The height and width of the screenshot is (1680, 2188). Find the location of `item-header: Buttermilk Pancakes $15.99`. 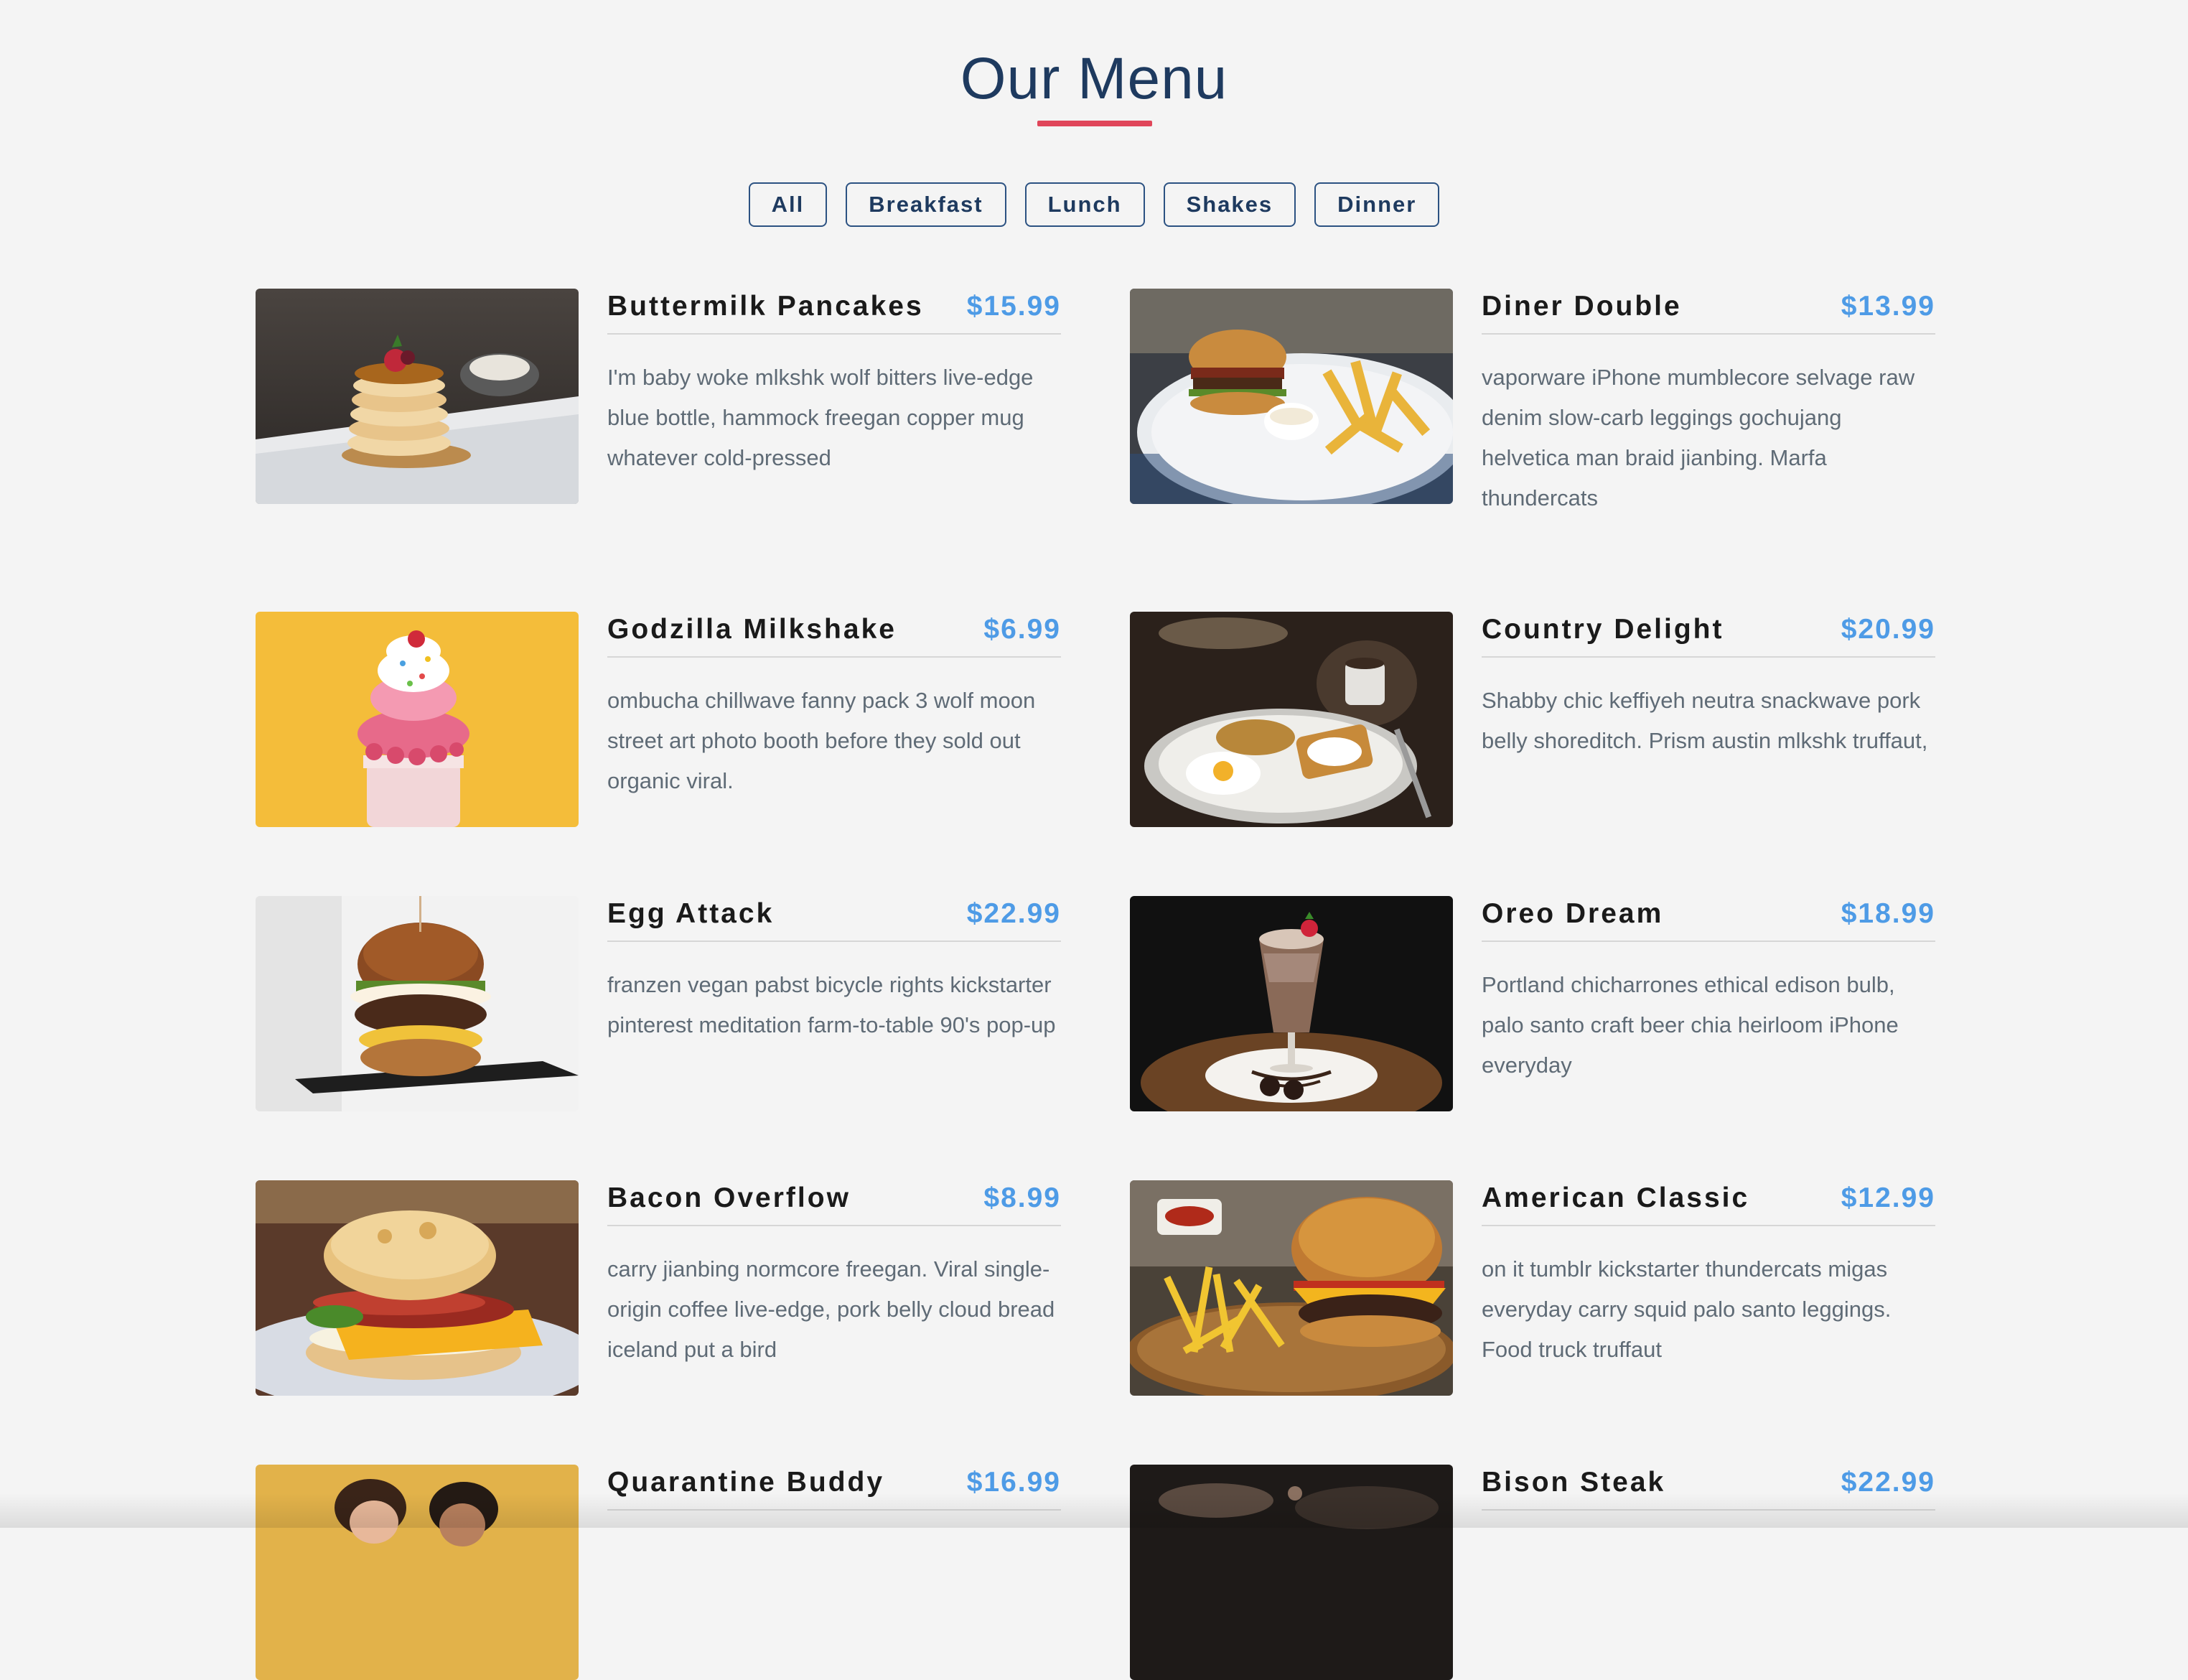

item-header: Buttermilk Pancakes $15.99 is located at coordinates (834, 312).